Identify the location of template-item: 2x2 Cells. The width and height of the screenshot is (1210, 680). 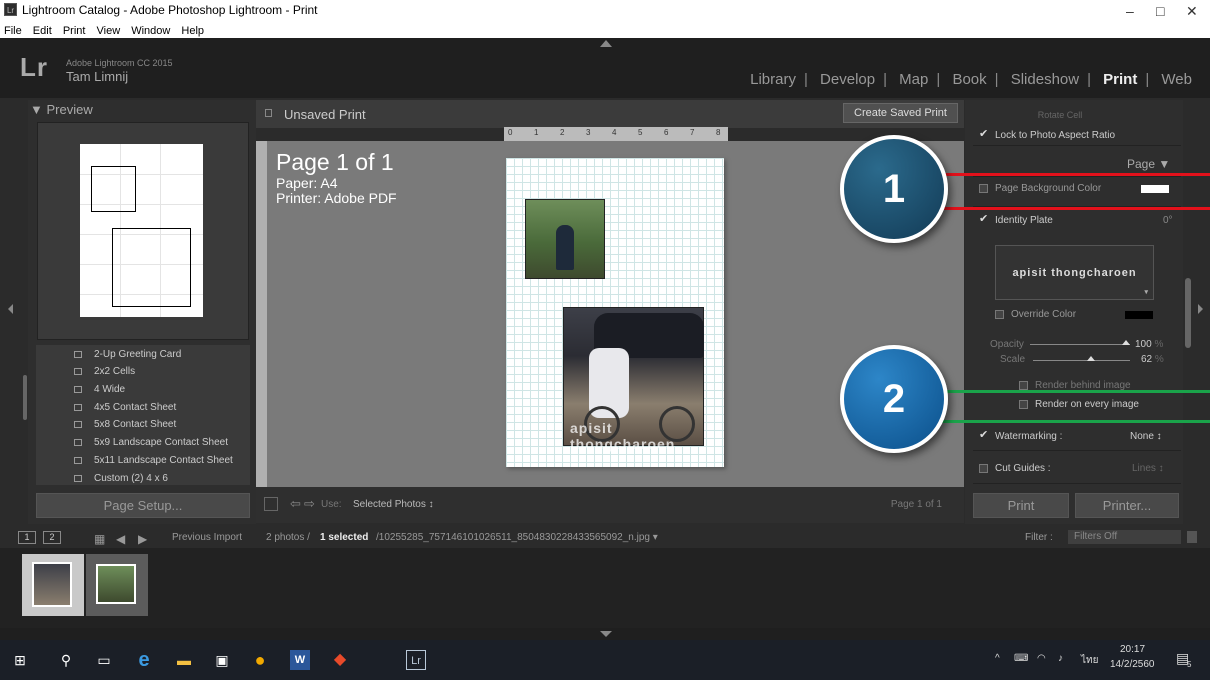
(141, 371).